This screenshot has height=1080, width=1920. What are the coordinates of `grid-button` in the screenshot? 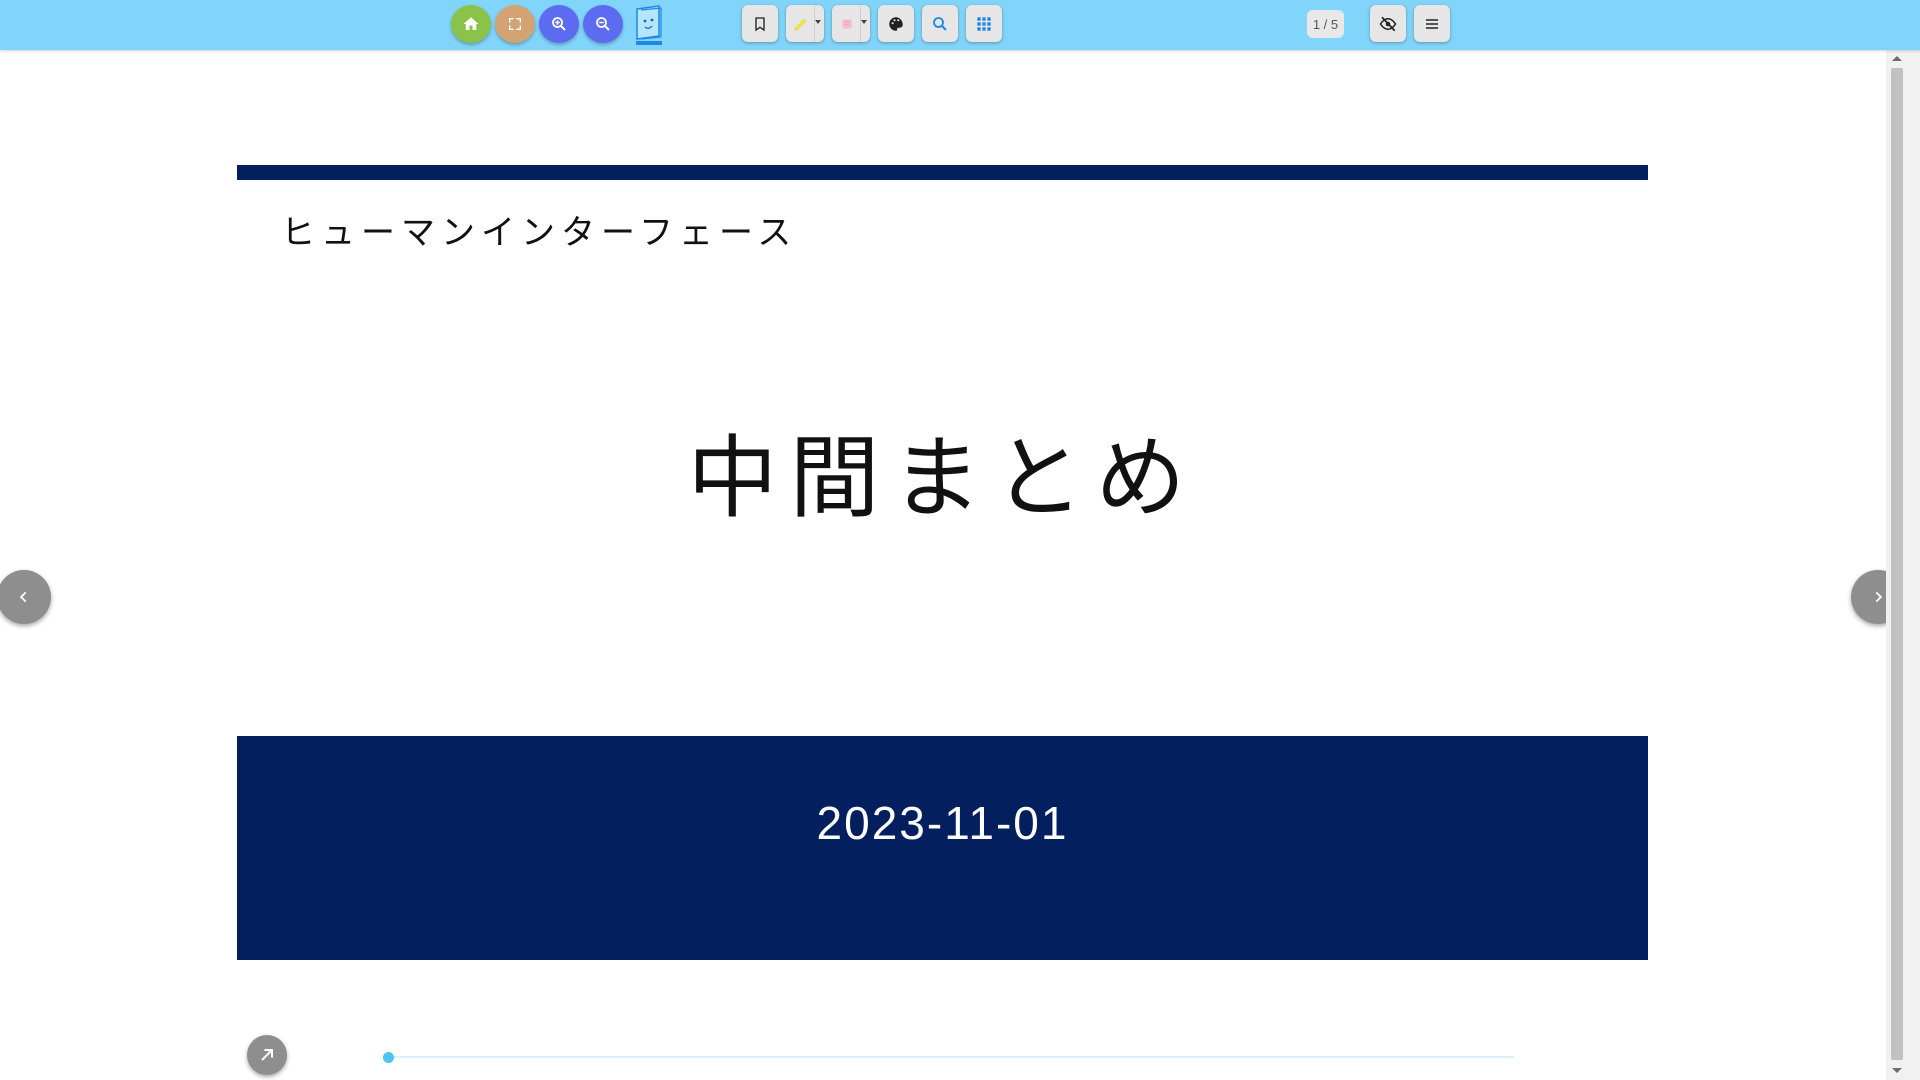 It's located at (984, 23).